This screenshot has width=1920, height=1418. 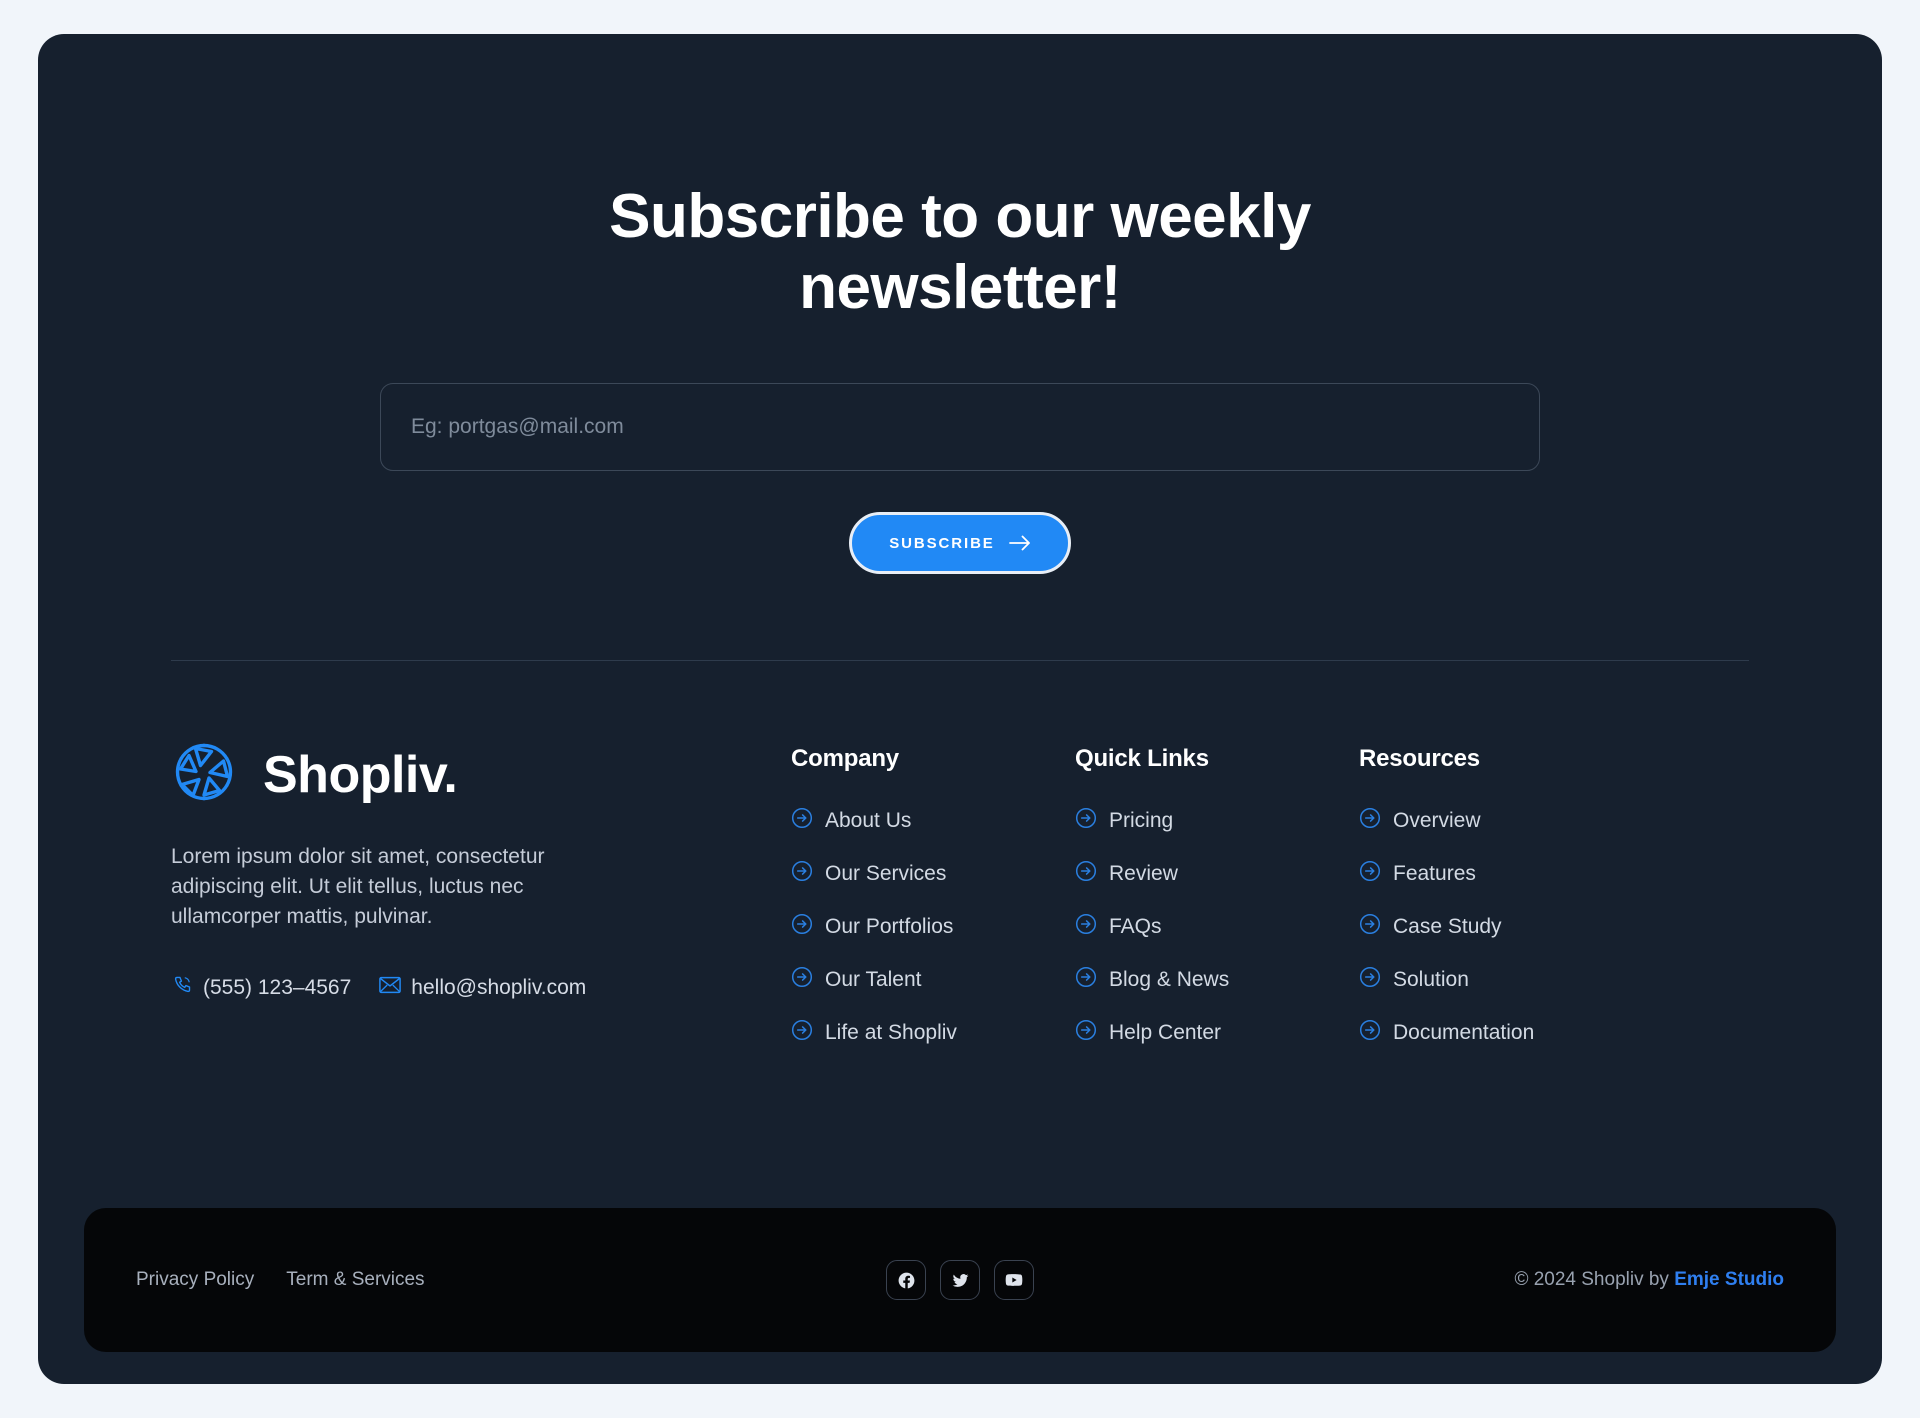 What do you see at coordinates (873, 979) in the screenshot?
I see `footer-link-label: Our Talent` at bounding box center [873, 979].